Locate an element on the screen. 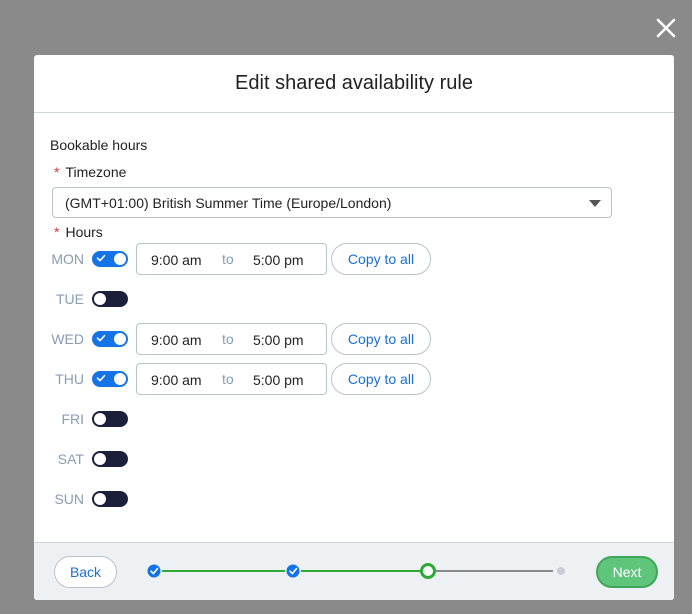 This screenshot has width=692, height=614. modal-footer: Back Next is located at coordinates (354, 571).